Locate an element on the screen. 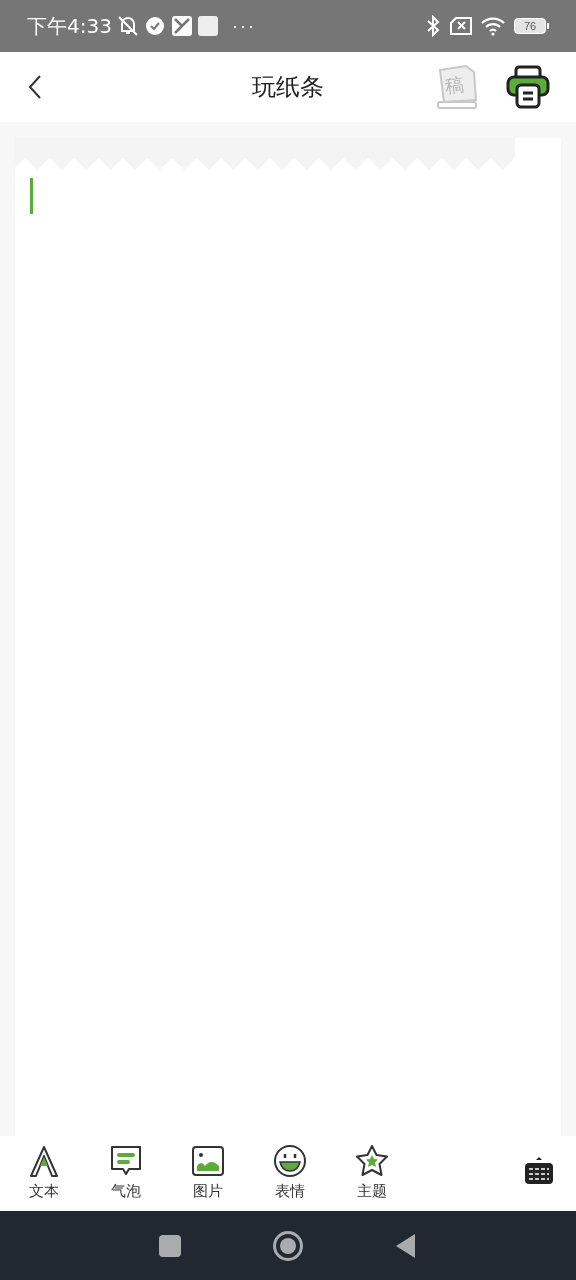  keyboard-icon is located at coordinates (539, 1171).